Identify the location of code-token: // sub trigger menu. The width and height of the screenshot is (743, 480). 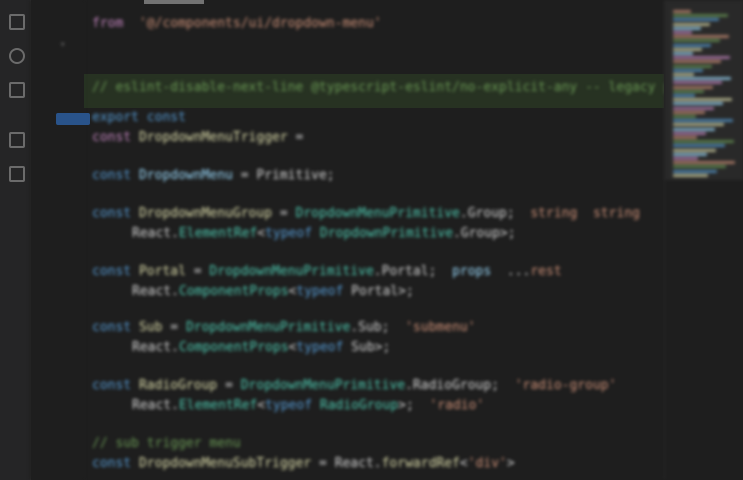
(166, 443).